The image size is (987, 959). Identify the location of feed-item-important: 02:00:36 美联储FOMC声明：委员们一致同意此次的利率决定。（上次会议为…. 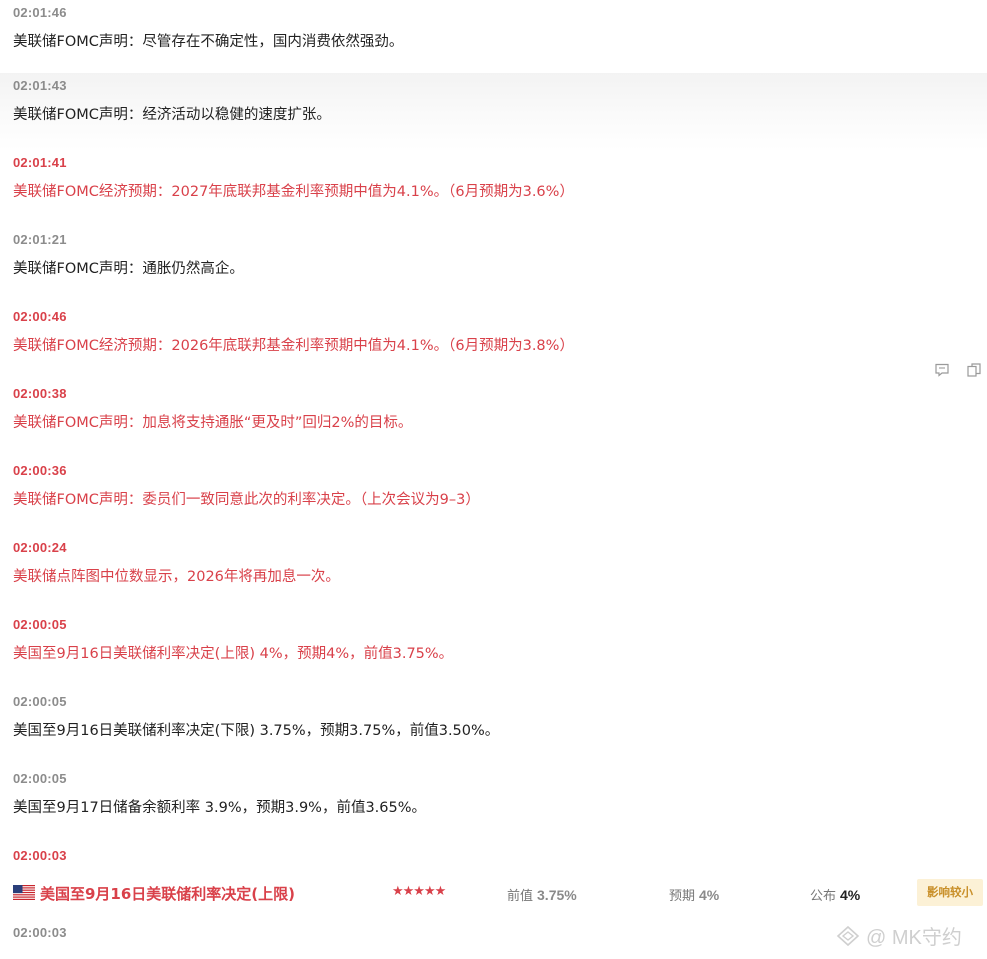
(493, 496).